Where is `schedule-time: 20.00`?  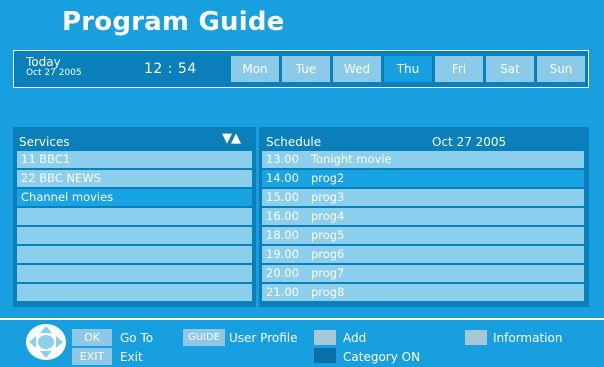 schedule-time: 20.00 is located at coordinates (282, 273).